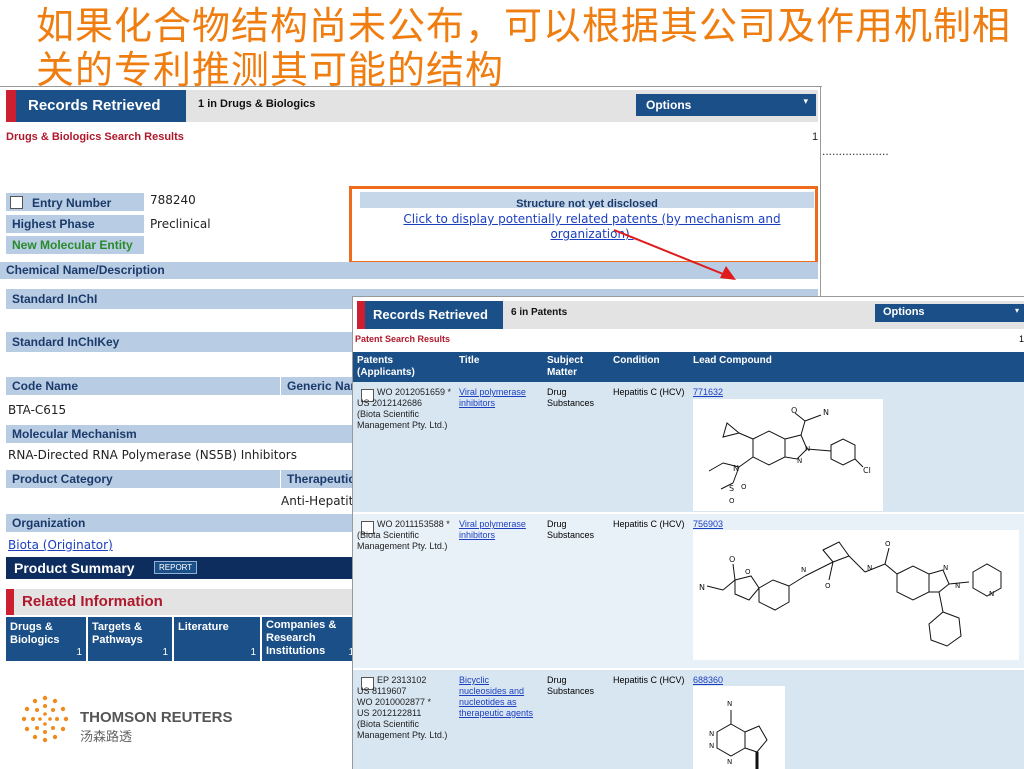 Image resolution: width=1024 pixels, height=769 pixels. I want to click on product-summary-bar: Product Summary REPORT, so click(180, 568).